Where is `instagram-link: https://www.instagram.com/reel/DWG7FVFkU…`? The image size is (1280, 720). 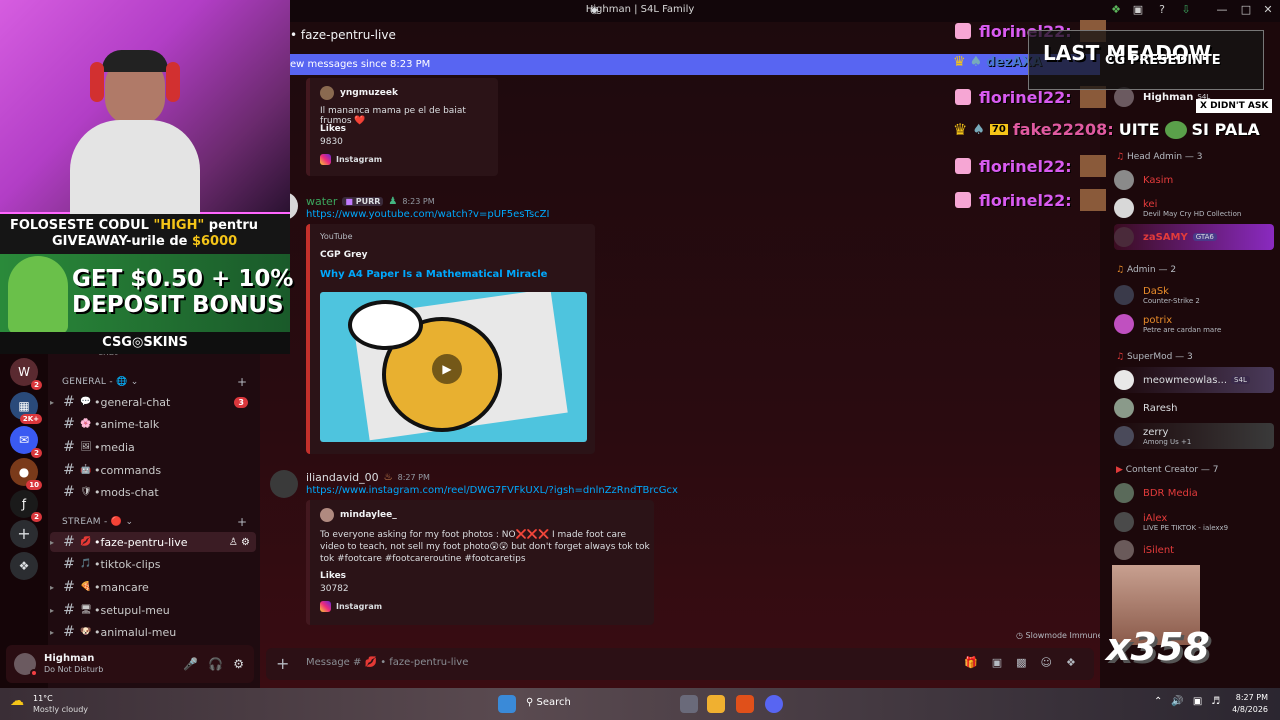 instagram-link: https://www.instagram.com/reel/DWG7FVFkU… is located at coordinates (492, 490).